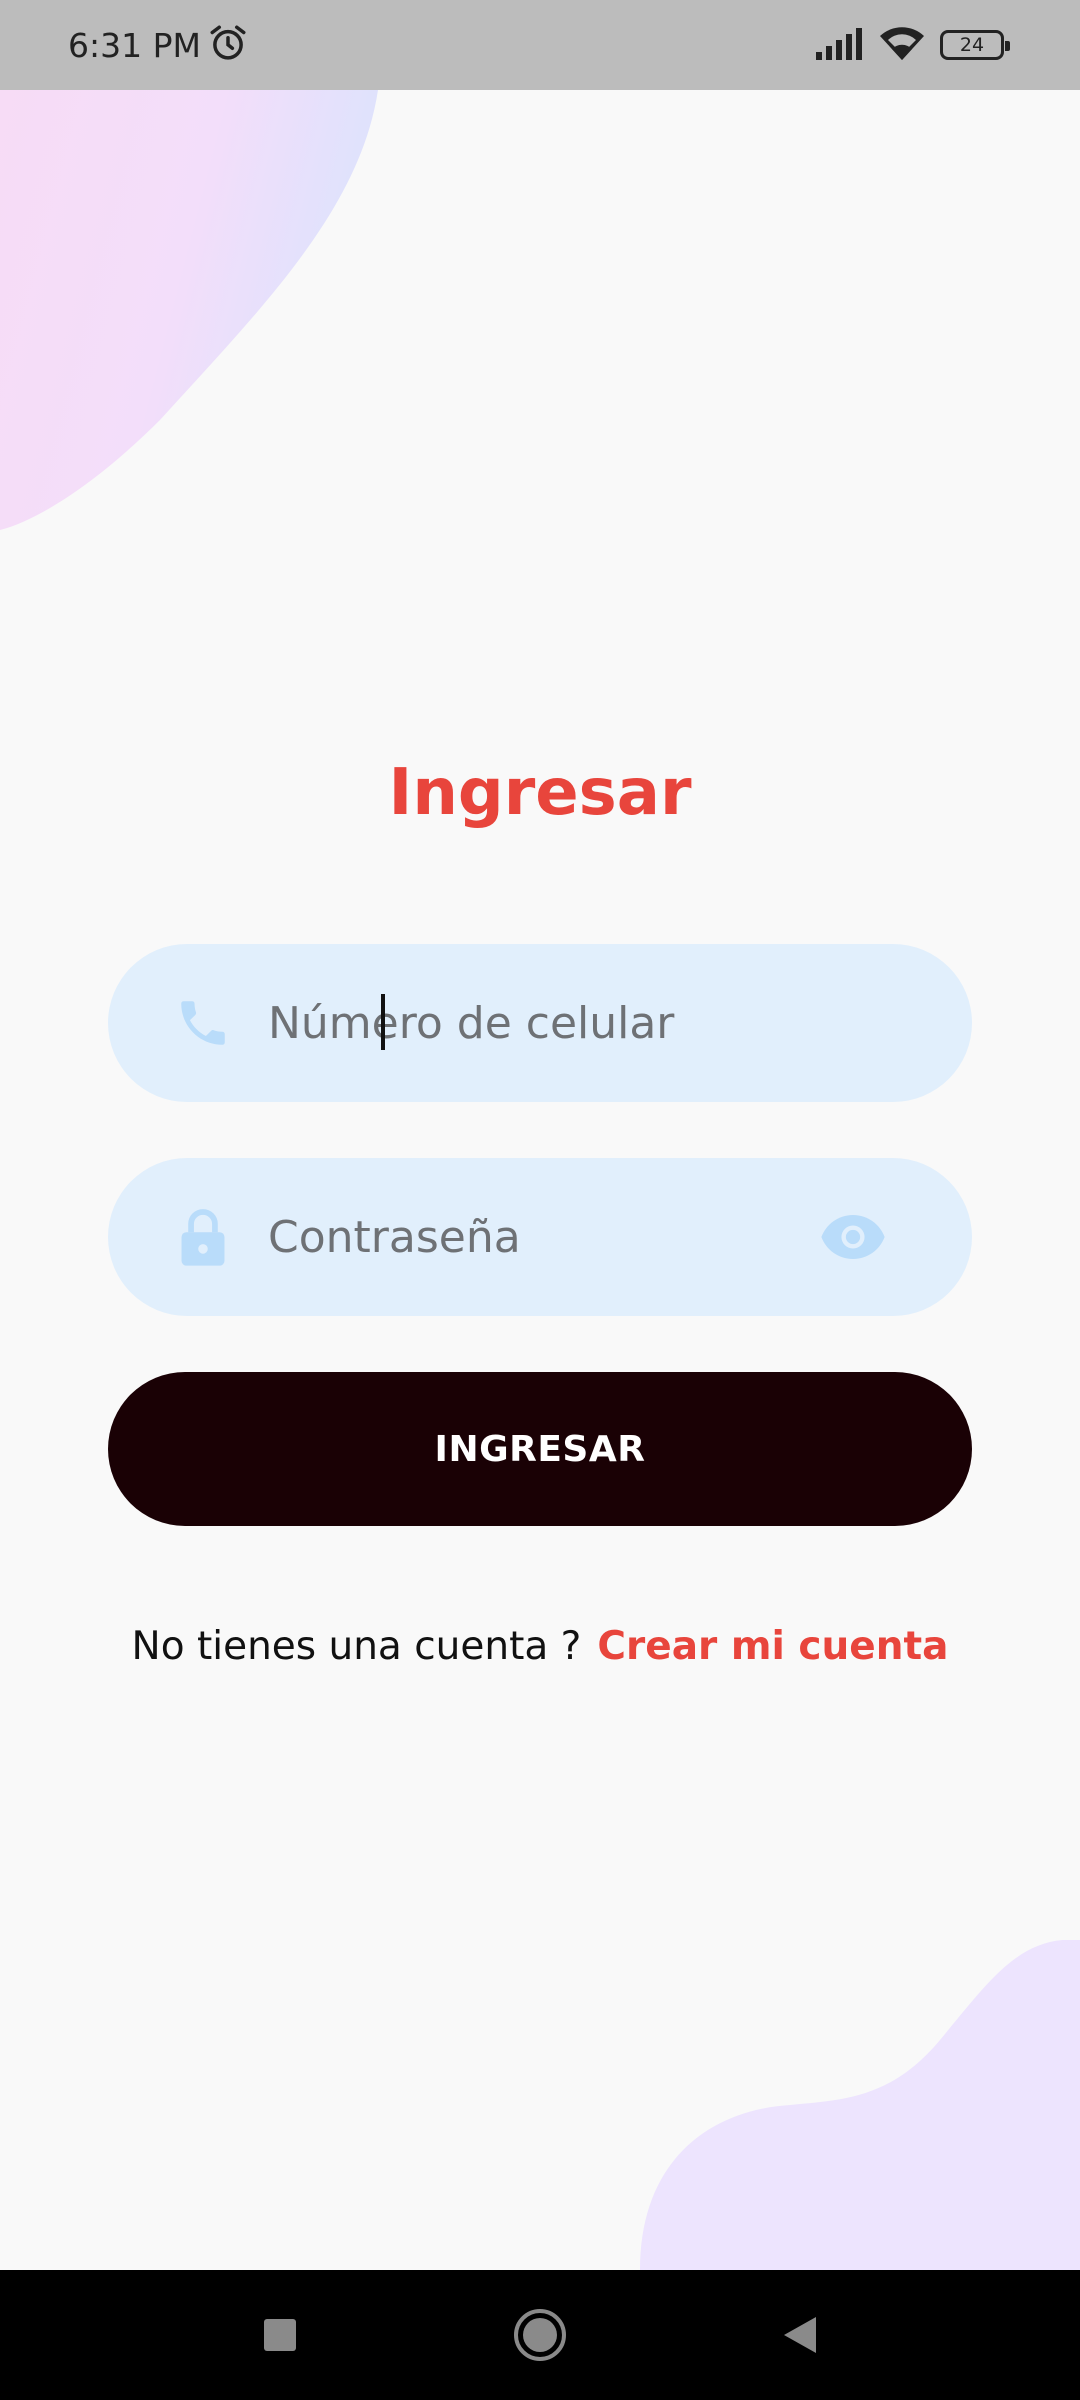 This screenshot has width=1080, height=2400. What do you see at coordinates (540, 45) in the screenshot?
I see `status-bar: 6:31 PM 24` at bounding box center [540, 45].